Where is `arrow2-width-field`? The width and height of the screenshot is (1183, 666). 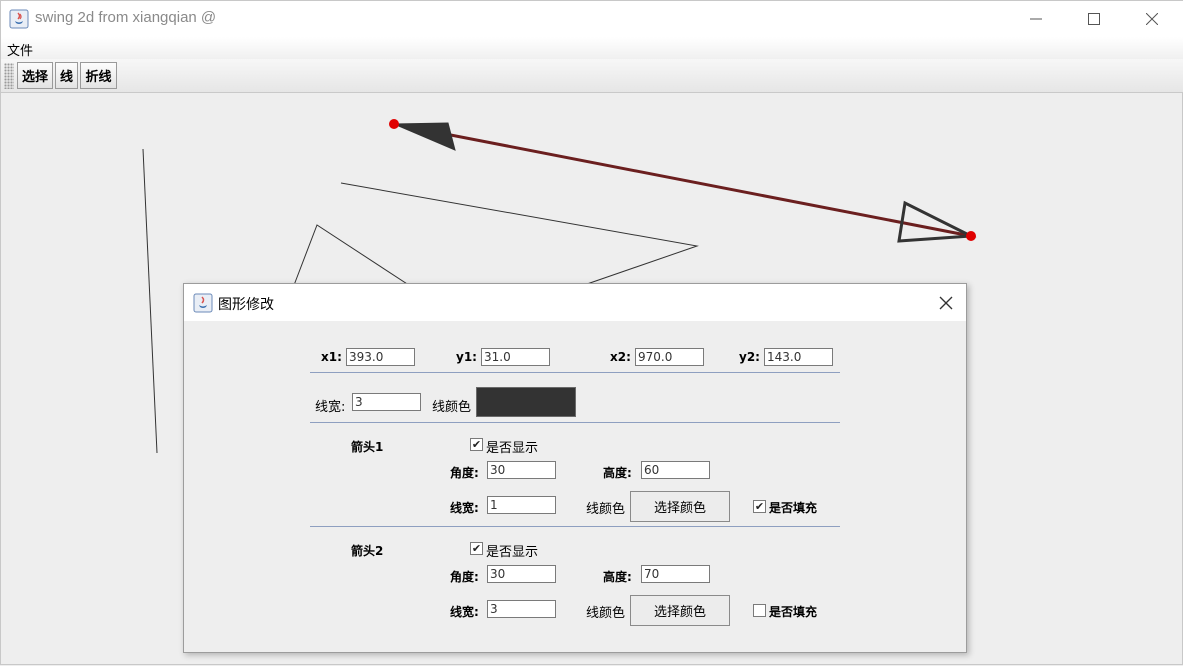
arrow2-width-field is located at coordinates (521, 609).